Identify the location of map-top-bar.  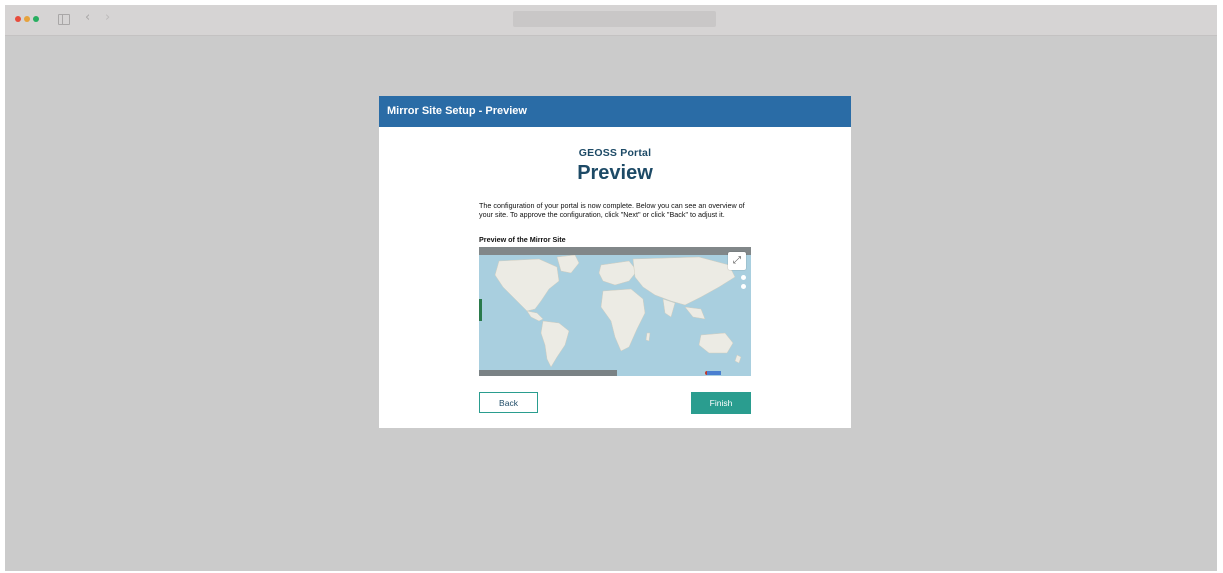
(615, 251).